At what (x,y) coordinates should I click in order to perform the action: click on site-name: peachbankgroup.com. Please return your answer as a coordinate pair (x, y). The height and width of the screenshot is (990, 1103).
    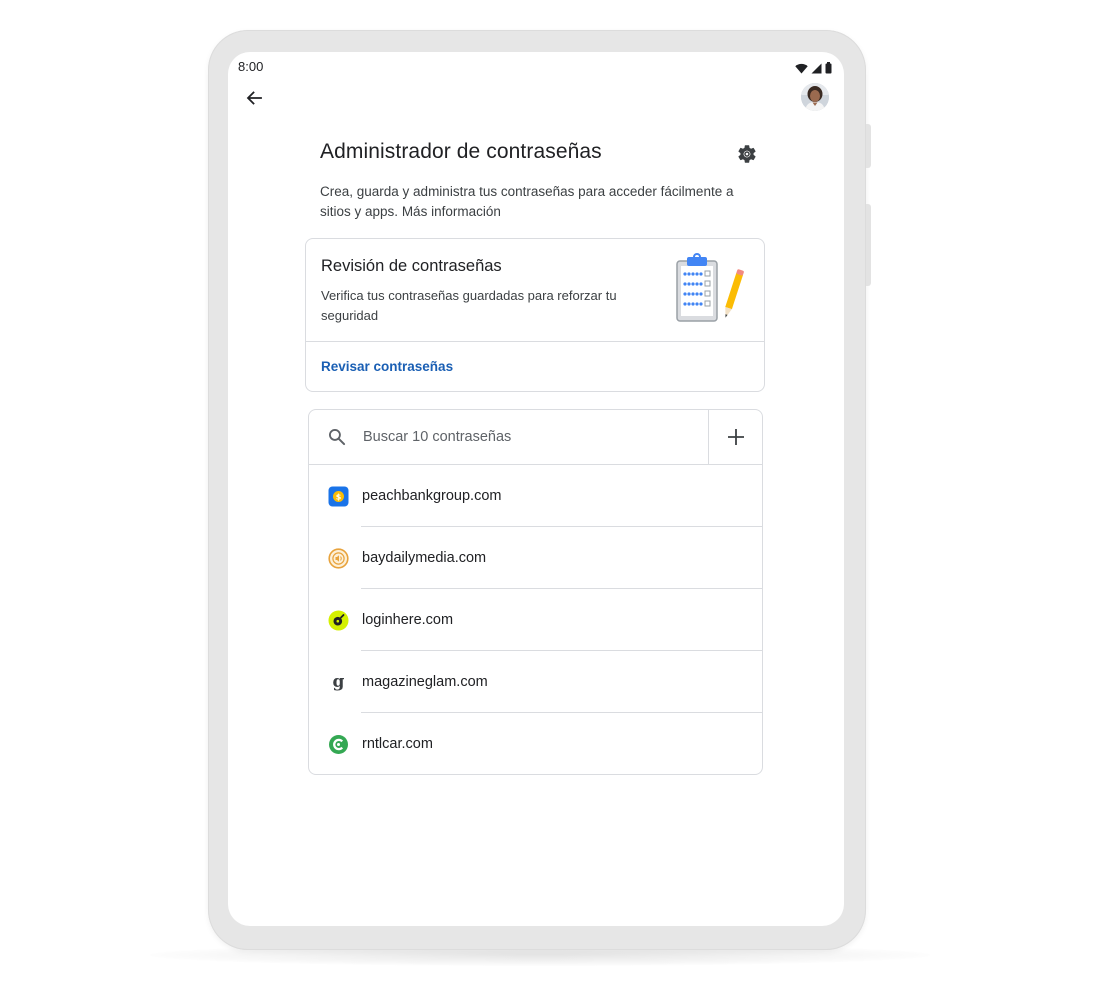
    Looking at the image, I should click on (432, 496).